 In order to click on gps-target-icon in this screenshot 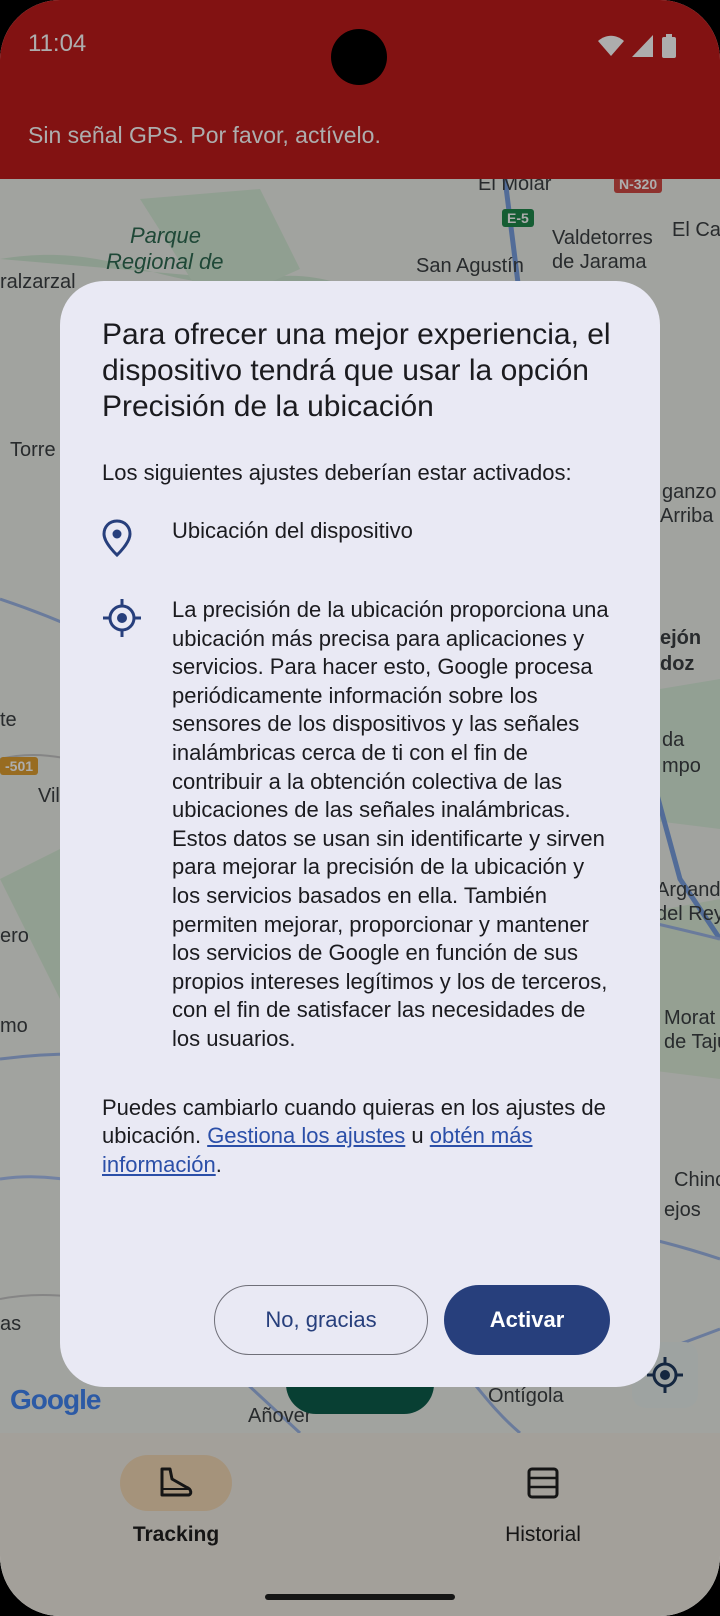, I will do `click(137, 825)`.